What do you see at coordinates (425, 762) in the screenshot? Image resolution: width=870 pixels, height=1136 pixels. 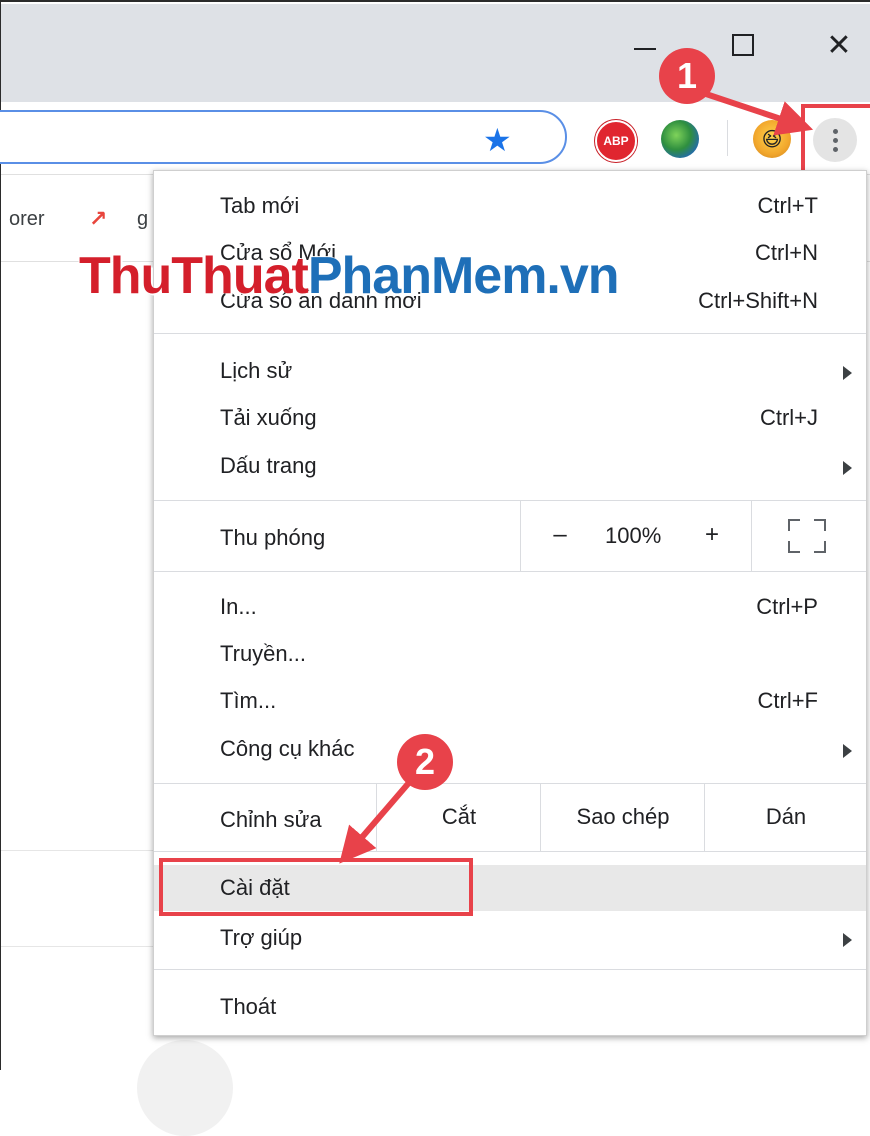 I see `step-badge-2: 2` at bounding box center [425, 762].